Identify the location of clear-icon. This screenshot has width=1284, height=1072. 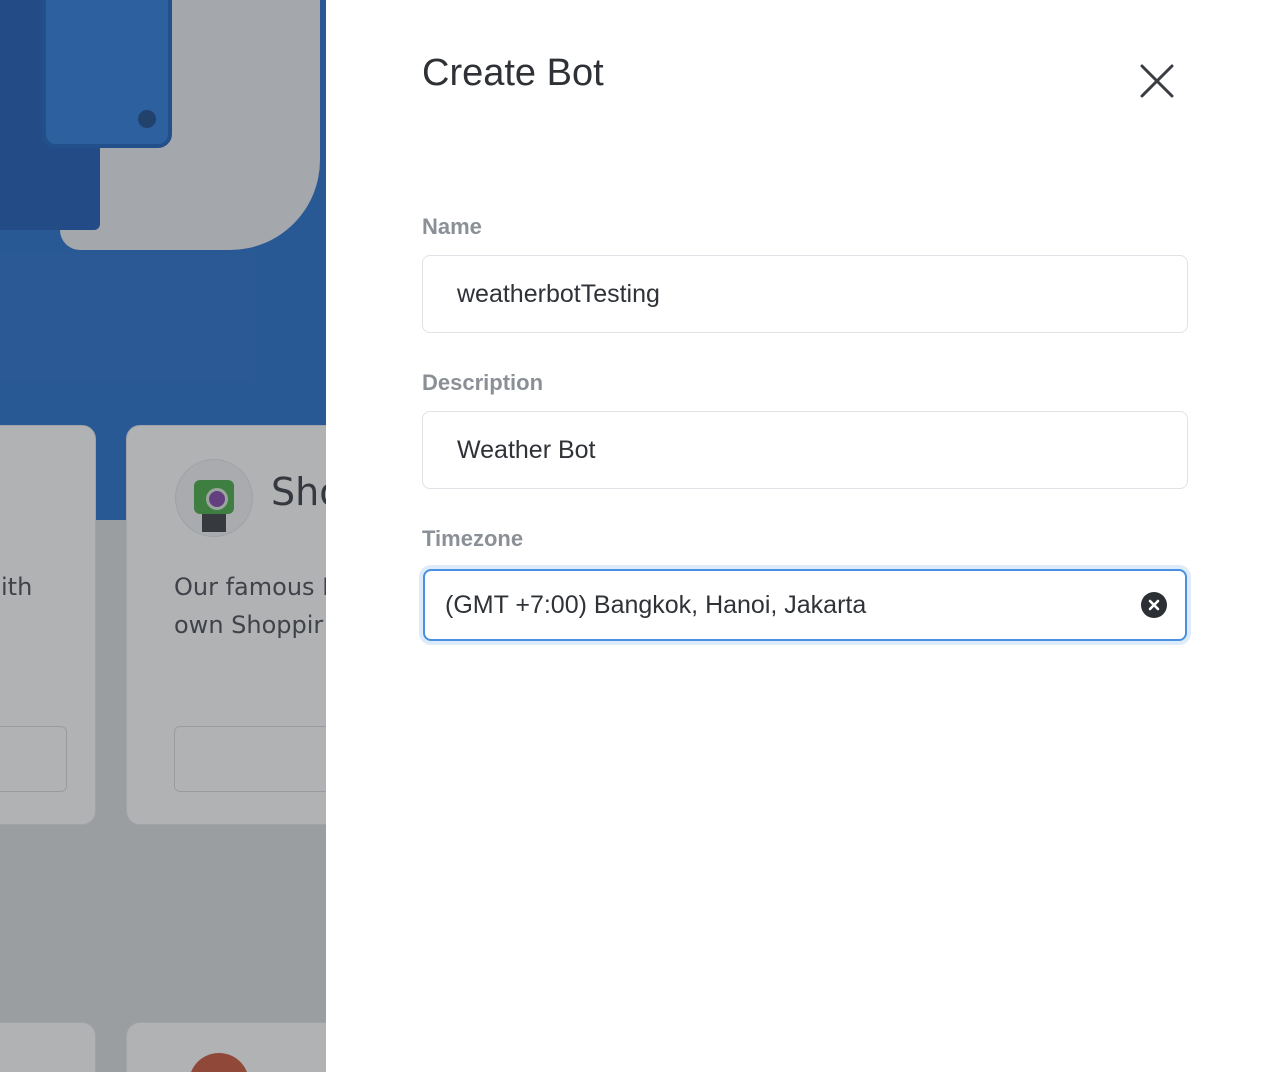
(1154, 605).